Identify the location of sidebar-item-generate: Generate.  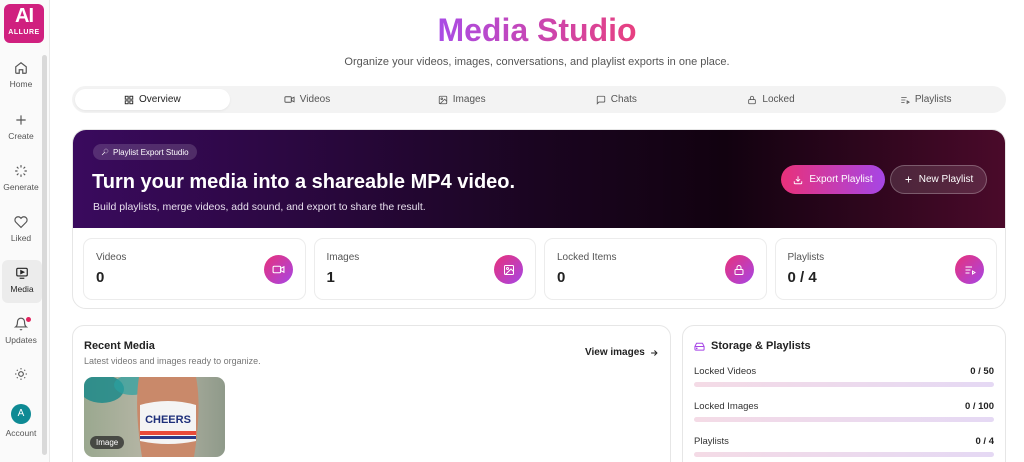
(21, 178).